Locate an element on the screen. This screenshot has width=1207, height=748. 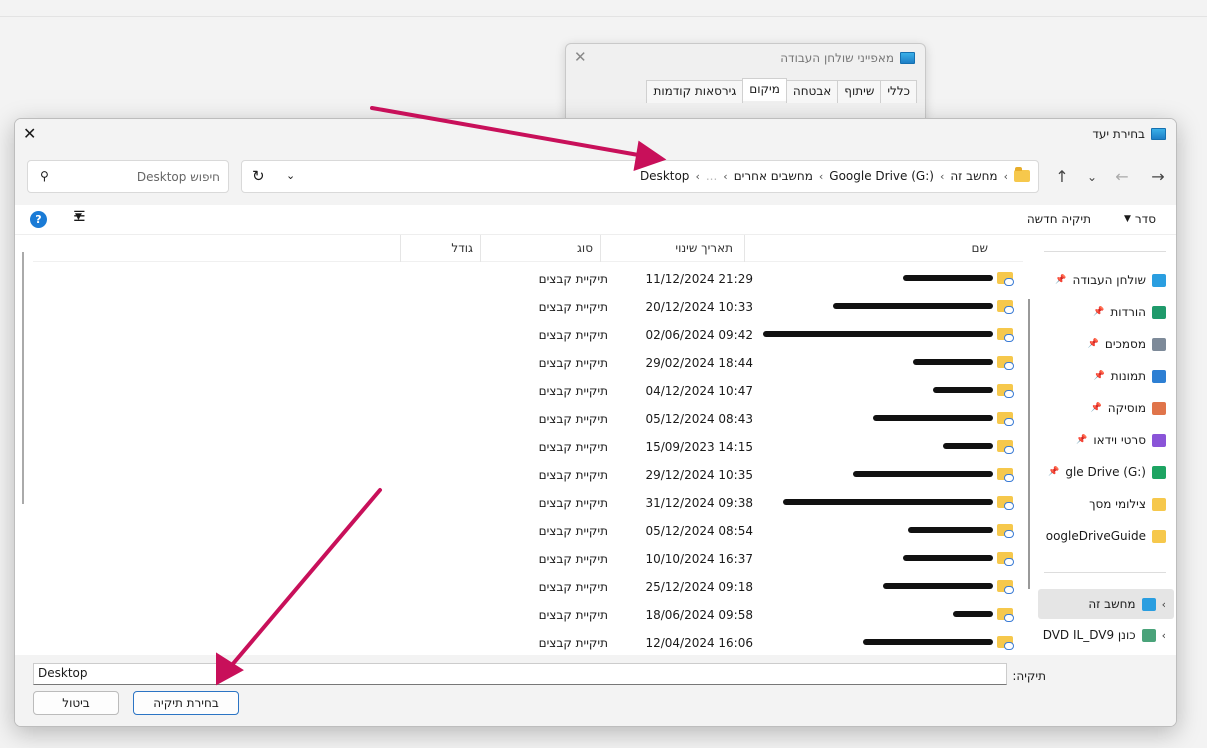
file-list-scrollbar is located at coordinates (1029, 444).